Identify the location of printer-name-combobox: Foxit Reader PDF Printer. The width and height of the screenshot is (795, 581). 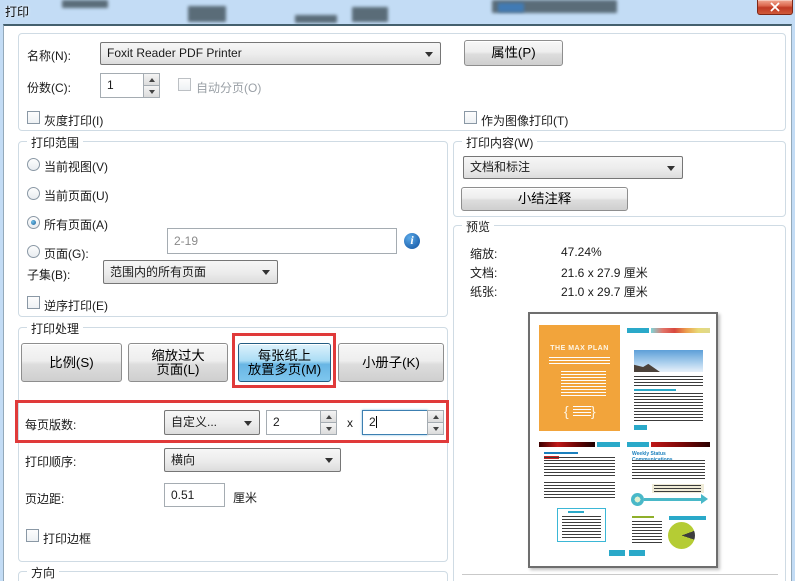
(270, 53).